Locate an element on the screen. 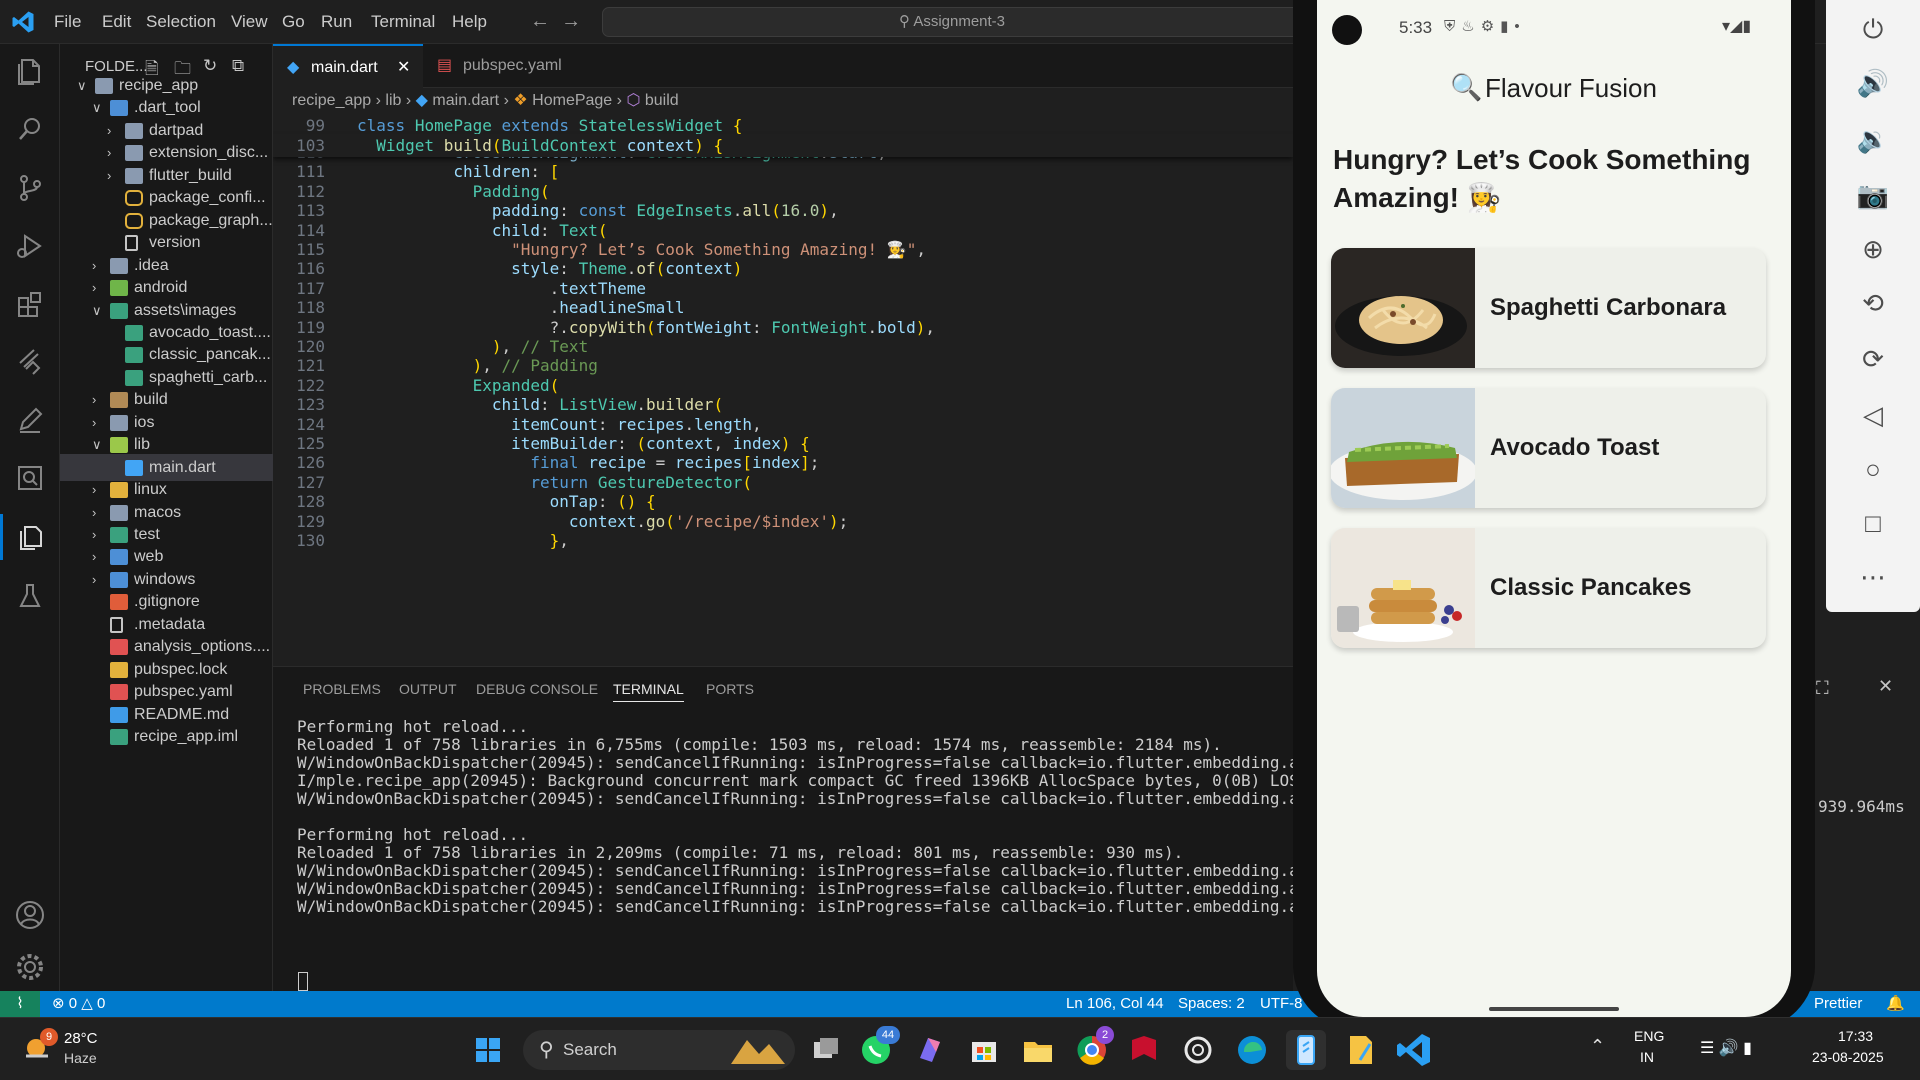 Image resolution: width=1920 pixels, height=1080 pixels. recipe-card: Spaghetti Carbonara is located at coordinates (1548, 308).